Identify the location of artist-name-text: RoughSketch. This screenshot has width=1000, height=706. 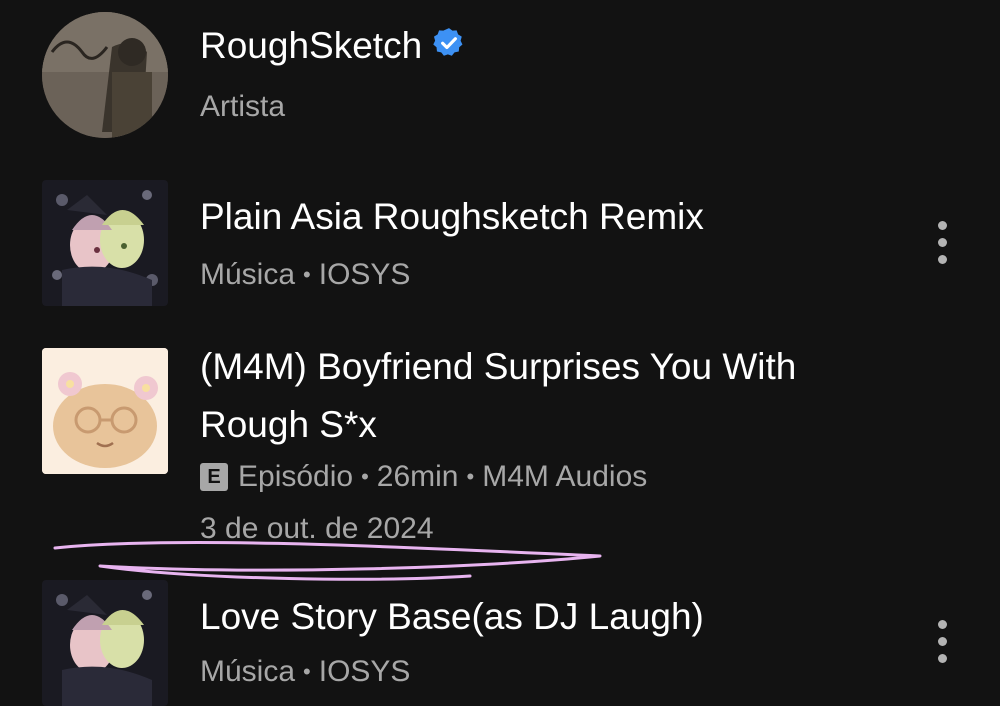
(311, 45).